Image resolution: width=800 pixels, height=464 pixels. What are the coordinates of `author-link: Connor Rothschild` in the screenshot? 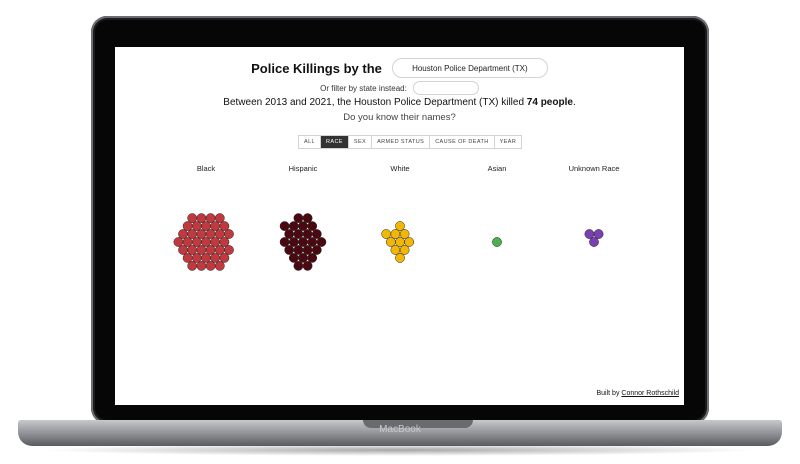 It's located at (650, 393).